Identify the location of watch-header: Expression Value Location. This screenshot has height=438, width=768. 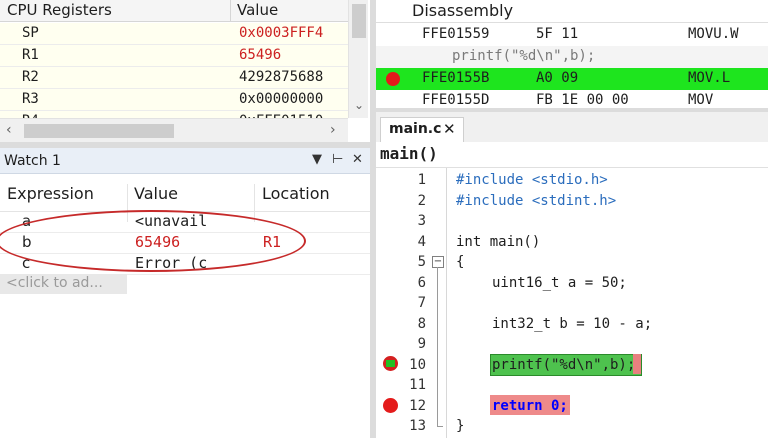
(185, 198).